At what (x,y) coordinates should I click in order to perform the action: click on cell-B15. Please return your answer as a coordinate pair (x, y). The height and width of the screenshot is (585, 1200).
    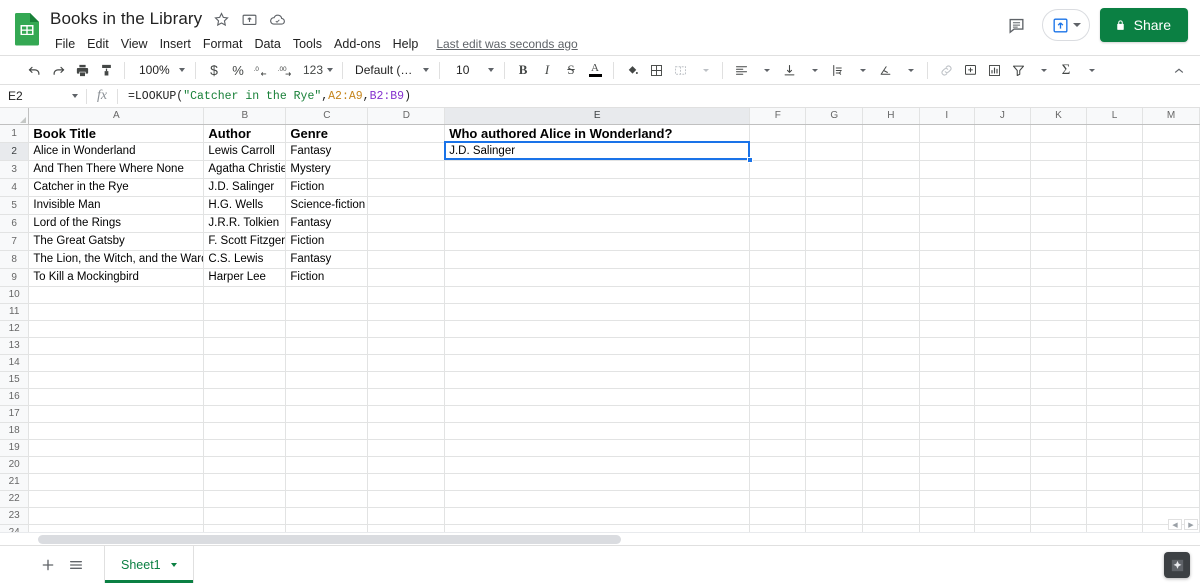
    Looking at the image, I should click on (245, 380).